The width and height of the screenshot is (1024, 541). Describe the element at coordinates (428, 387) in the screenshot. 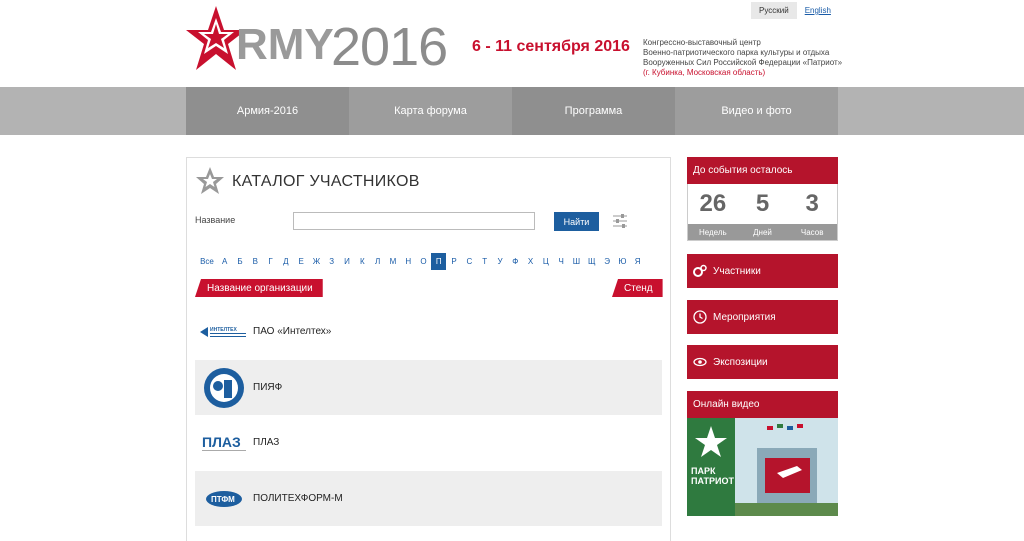

I see `table-row: ПИЯФ` at that location.